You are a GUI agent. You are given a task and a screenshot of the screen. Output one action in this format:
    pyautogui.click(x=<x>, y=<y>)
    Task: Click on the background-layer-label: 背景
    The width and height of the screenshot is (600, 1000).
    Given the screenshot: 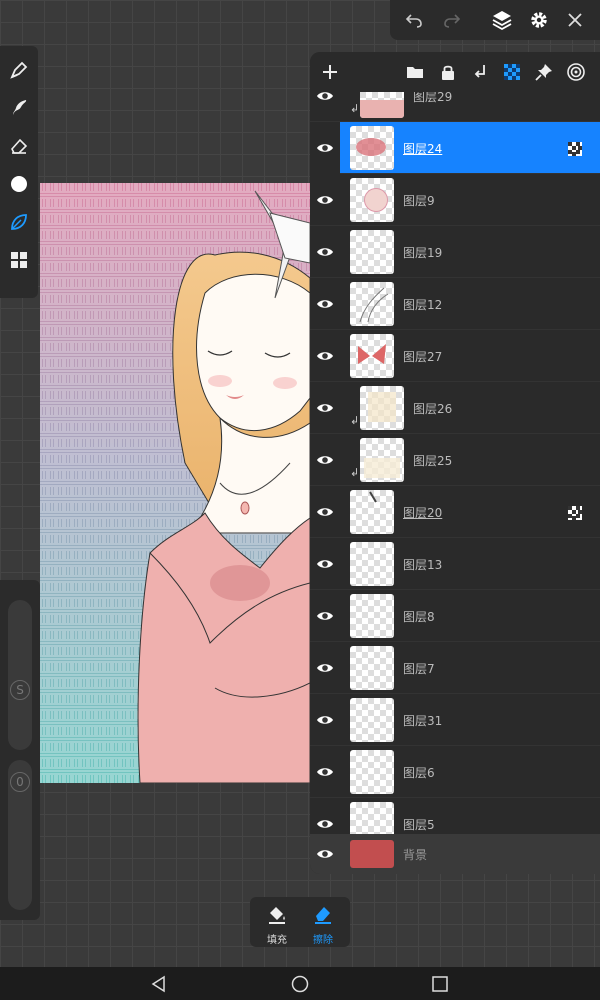 What is the action you would take?
    pyautogui.click(x=415, y=855)
    